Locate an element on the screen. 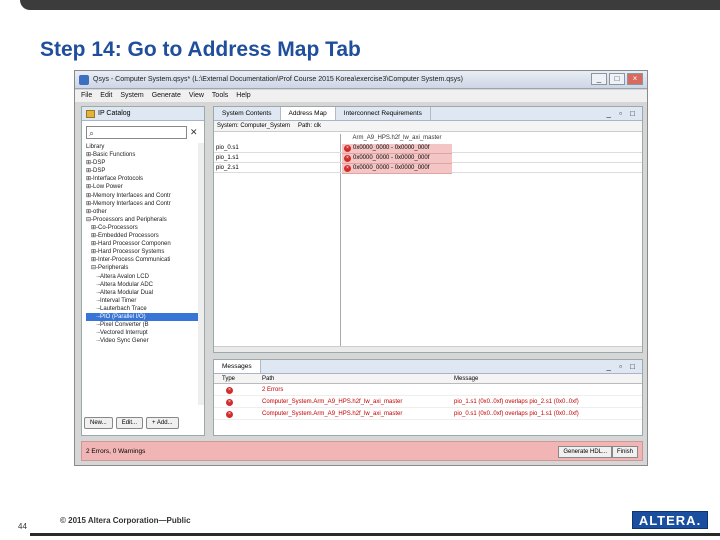 Image resolution: width=720 pixels, height=540 pixels. slide-title: Step 14: Go to Address Map Tab is located at coordinates (200, 49).